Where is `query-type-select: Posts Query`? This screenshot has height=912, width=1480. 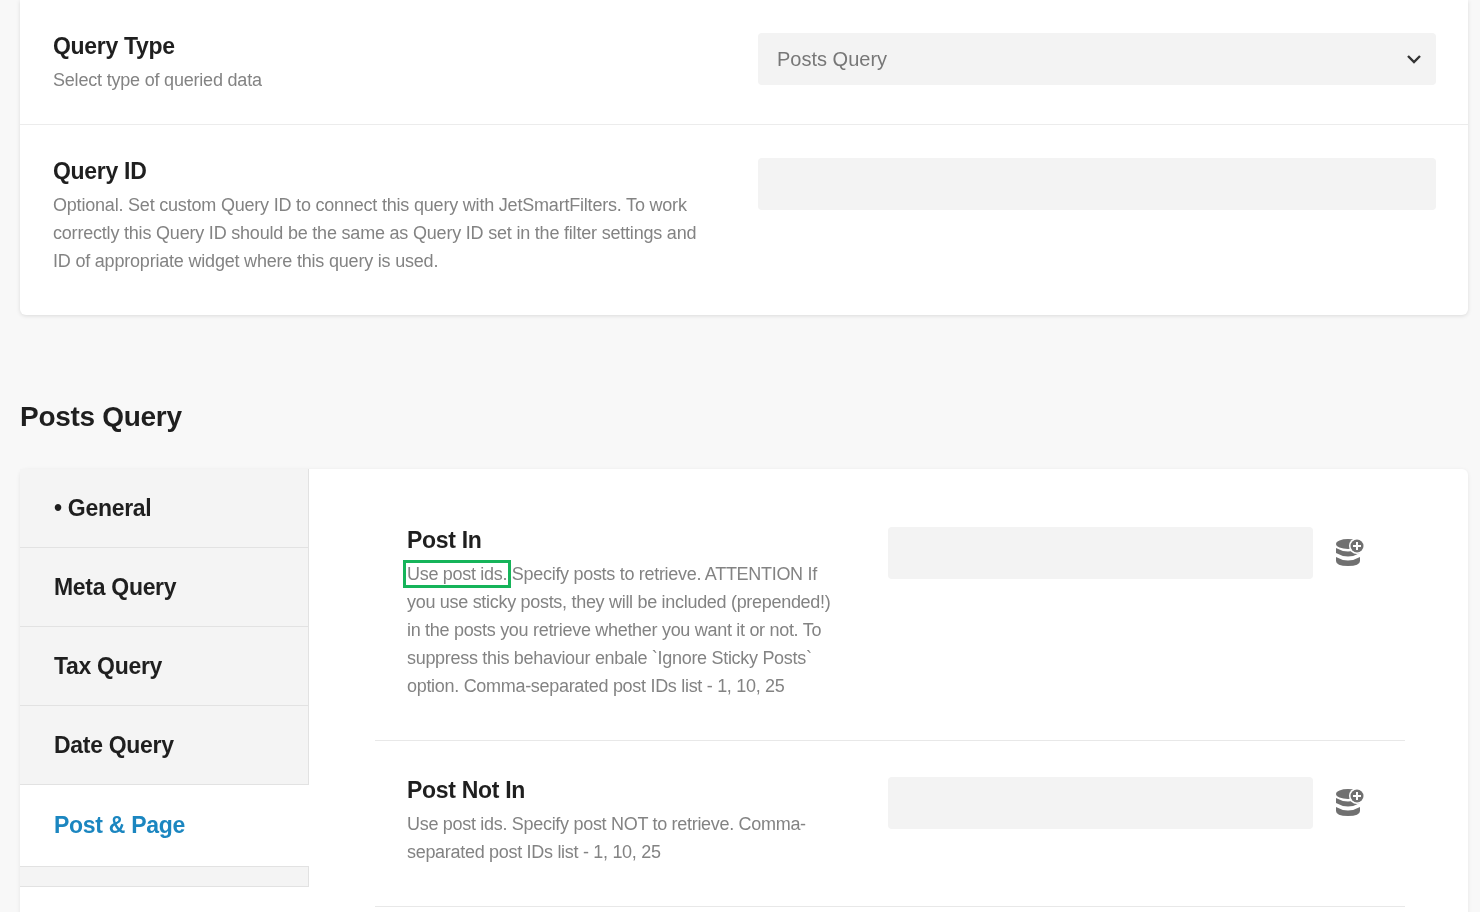 query-type-select: Posts Query is located at coordinates (1097, 59).